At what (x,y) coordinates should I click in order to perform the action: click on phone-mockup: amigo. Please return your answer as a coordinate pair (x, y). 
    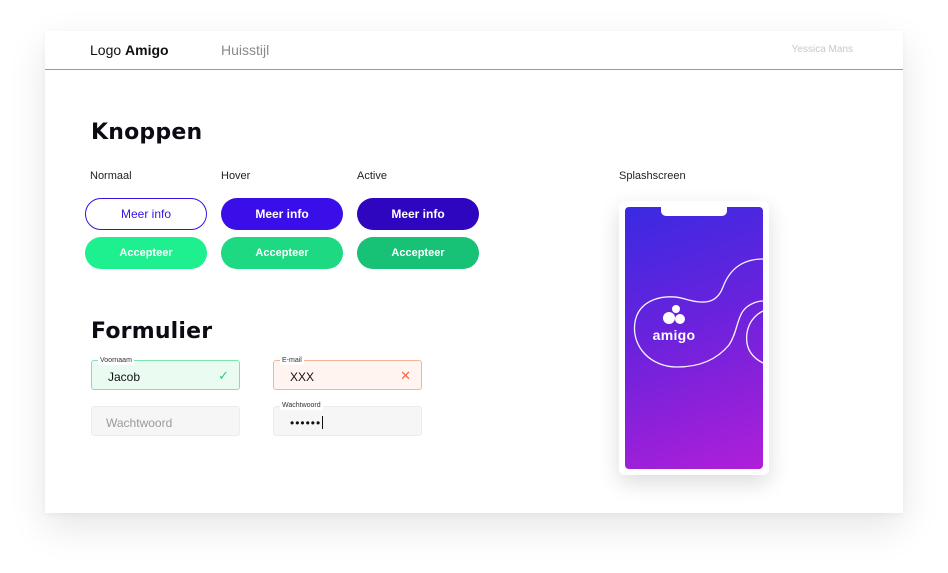
    Looking at the image, I should click on (694, 338).